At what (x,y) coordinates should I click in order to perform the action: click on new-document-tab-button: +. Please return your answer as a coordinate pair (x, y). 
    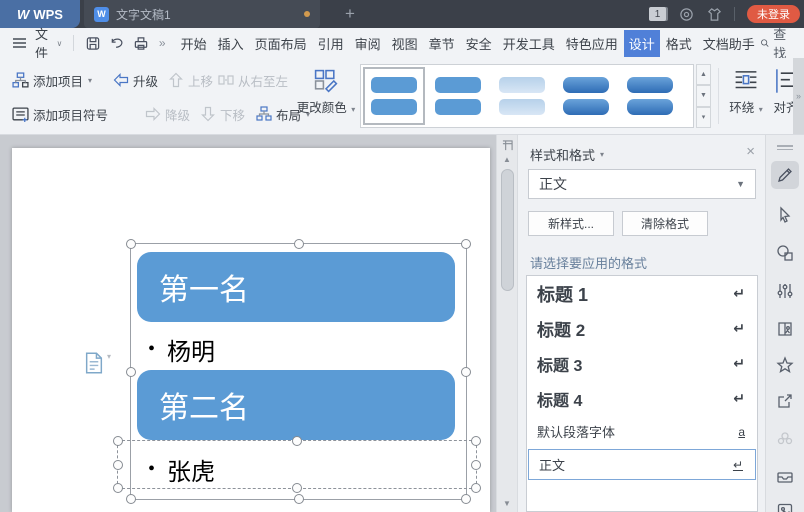
    Looking at the image, I should click on (350, 14).